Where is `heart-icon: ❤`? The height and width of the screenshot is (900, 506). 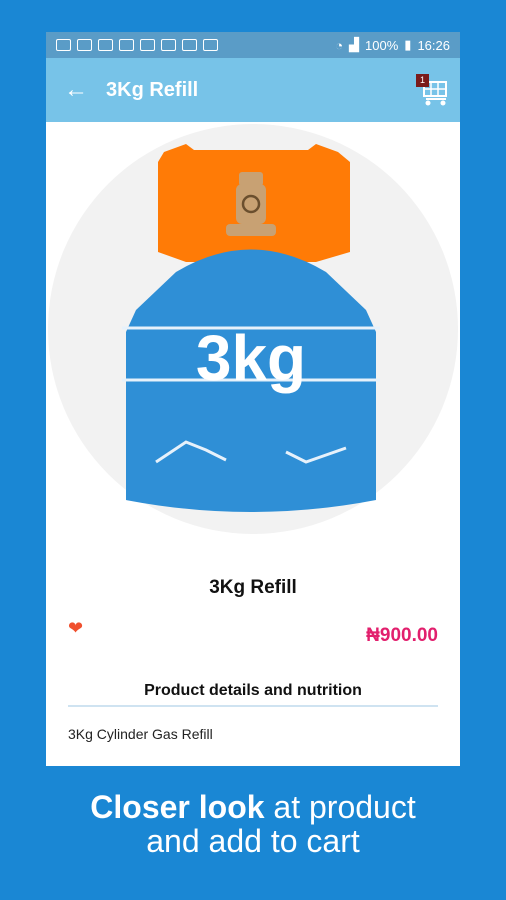
heart-icon: ❤ is located at coordinates (76, 628).